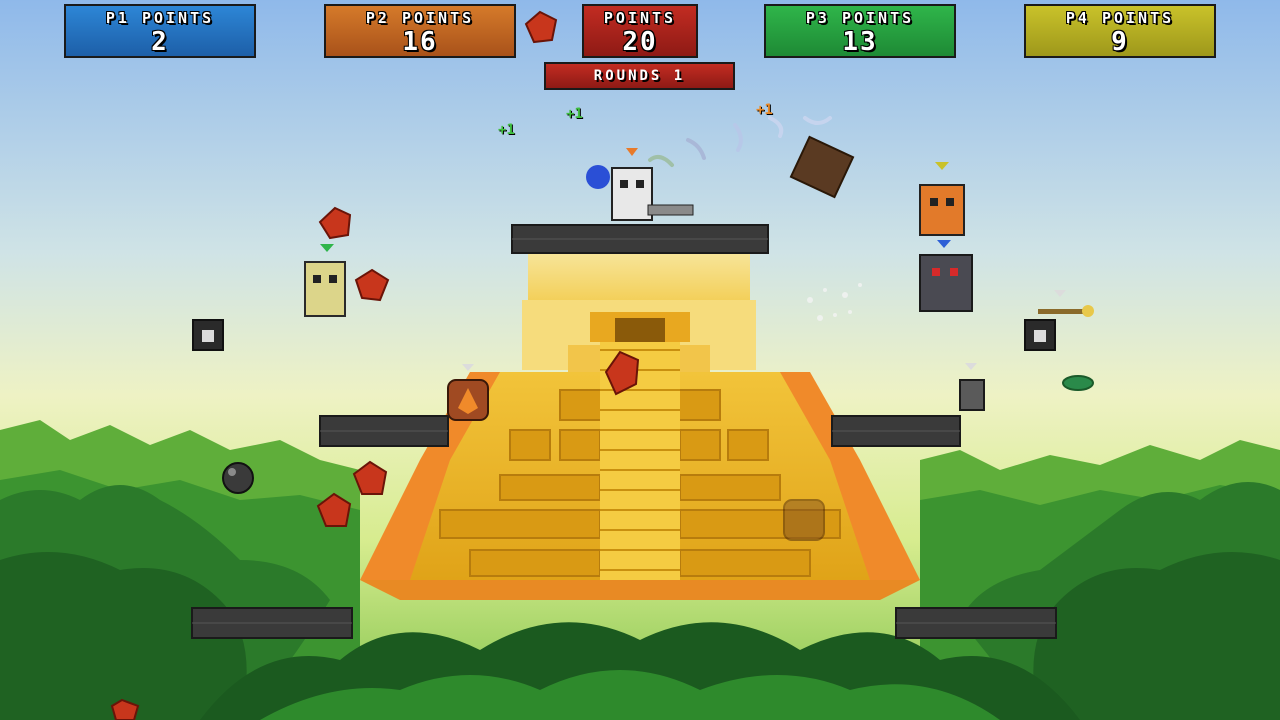 Image resolution: width=1280 pixels, height=720 pixels. I want to click on leaf-item, so click(1078, 383).